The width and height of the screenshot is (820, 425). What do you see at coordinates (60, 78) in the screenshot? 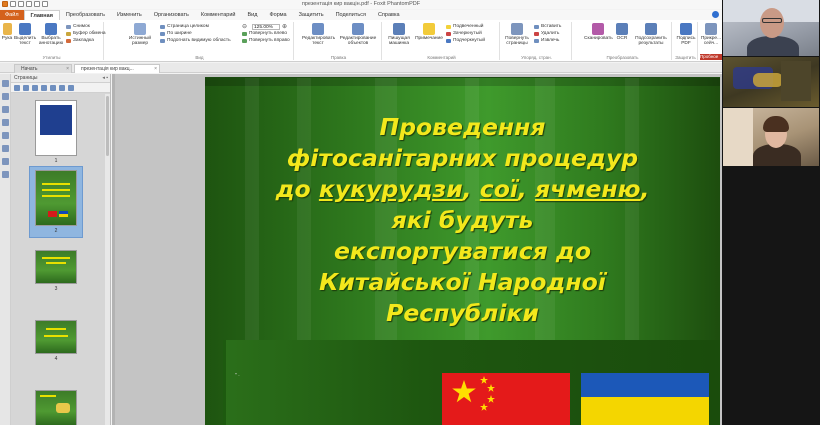
I see `pages-panel-header: Страницы ◂ ▪` at bounding box center [60, 78].